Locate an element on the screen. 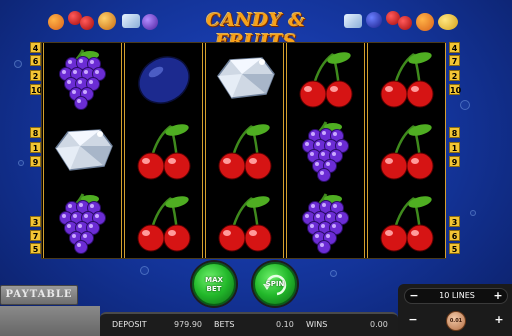 The image size is (512, 336). lines-selector: − 10 LINES + is located at coordinates (456, 296).